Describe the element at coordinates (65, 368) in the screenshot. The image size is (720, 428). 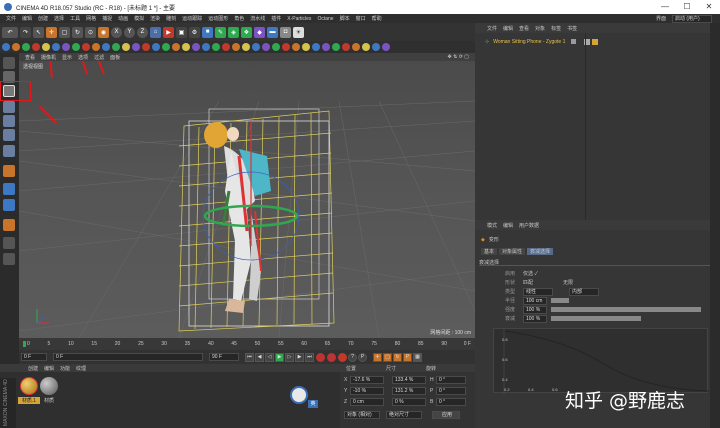
I see `material-menu-function: 功能` at that location.